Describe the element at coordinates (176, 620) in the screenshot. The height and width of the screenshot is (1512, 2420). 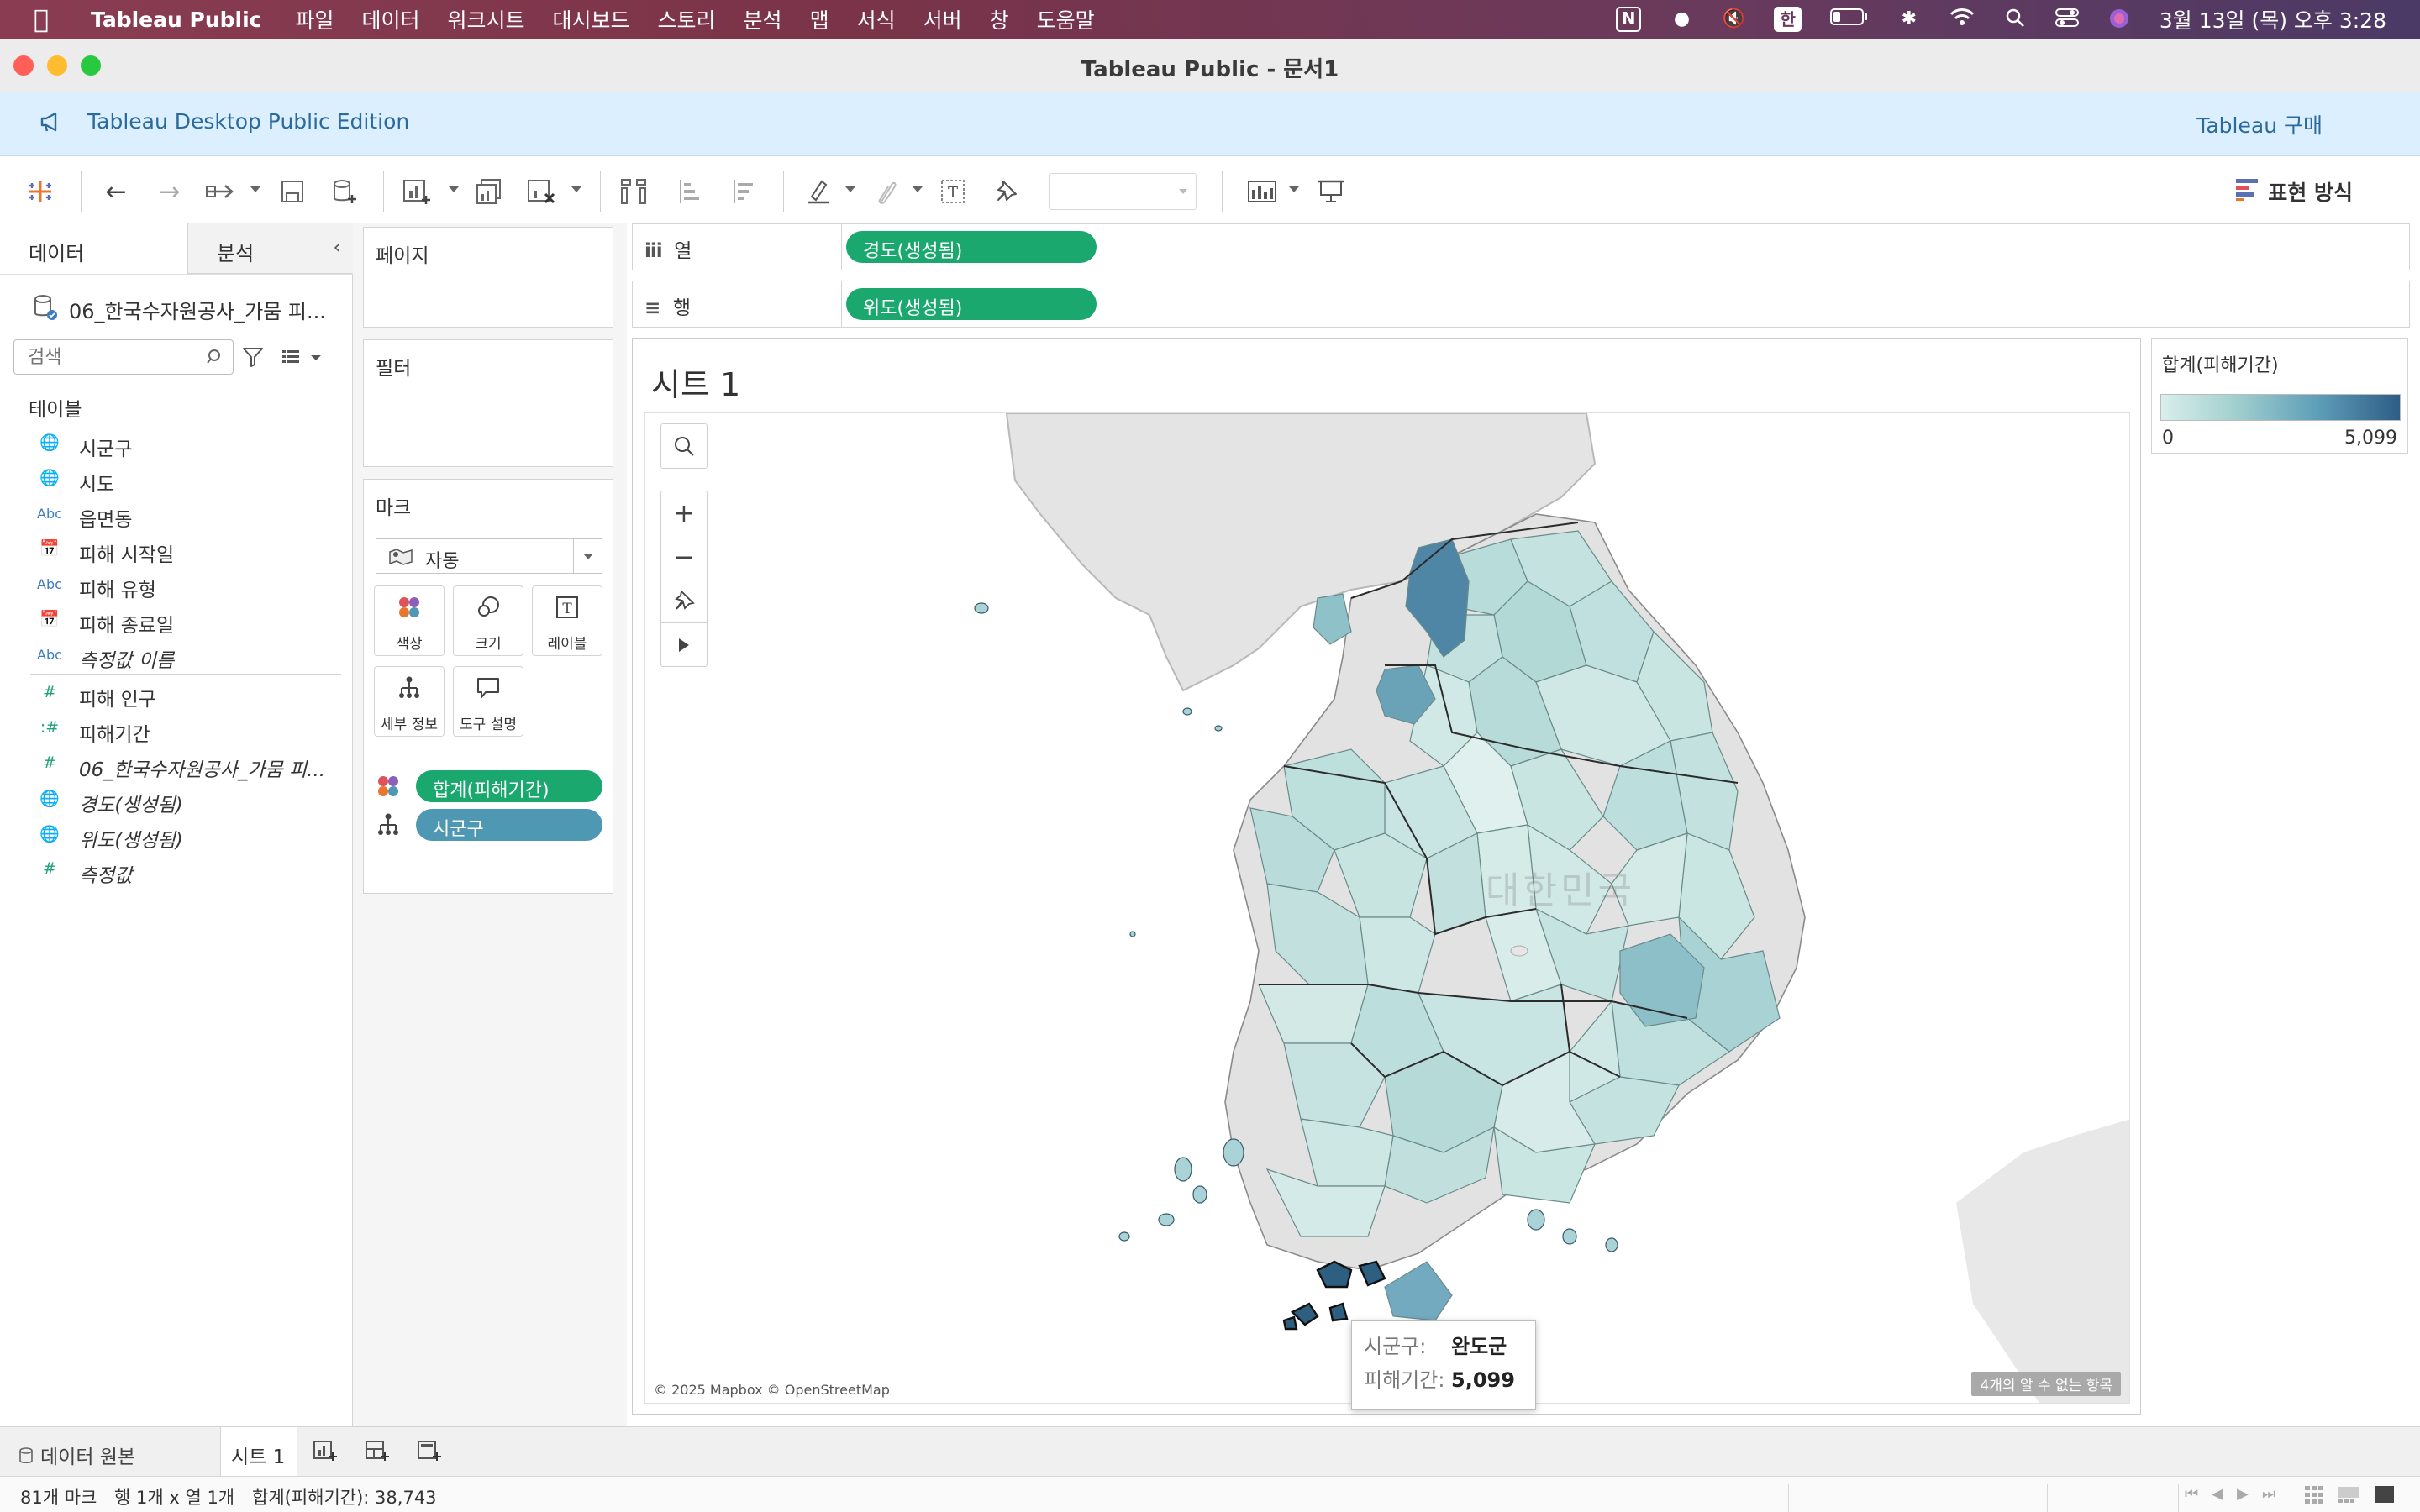
I see `field-damage-end-date: 📅 피해 종료일` at that location.